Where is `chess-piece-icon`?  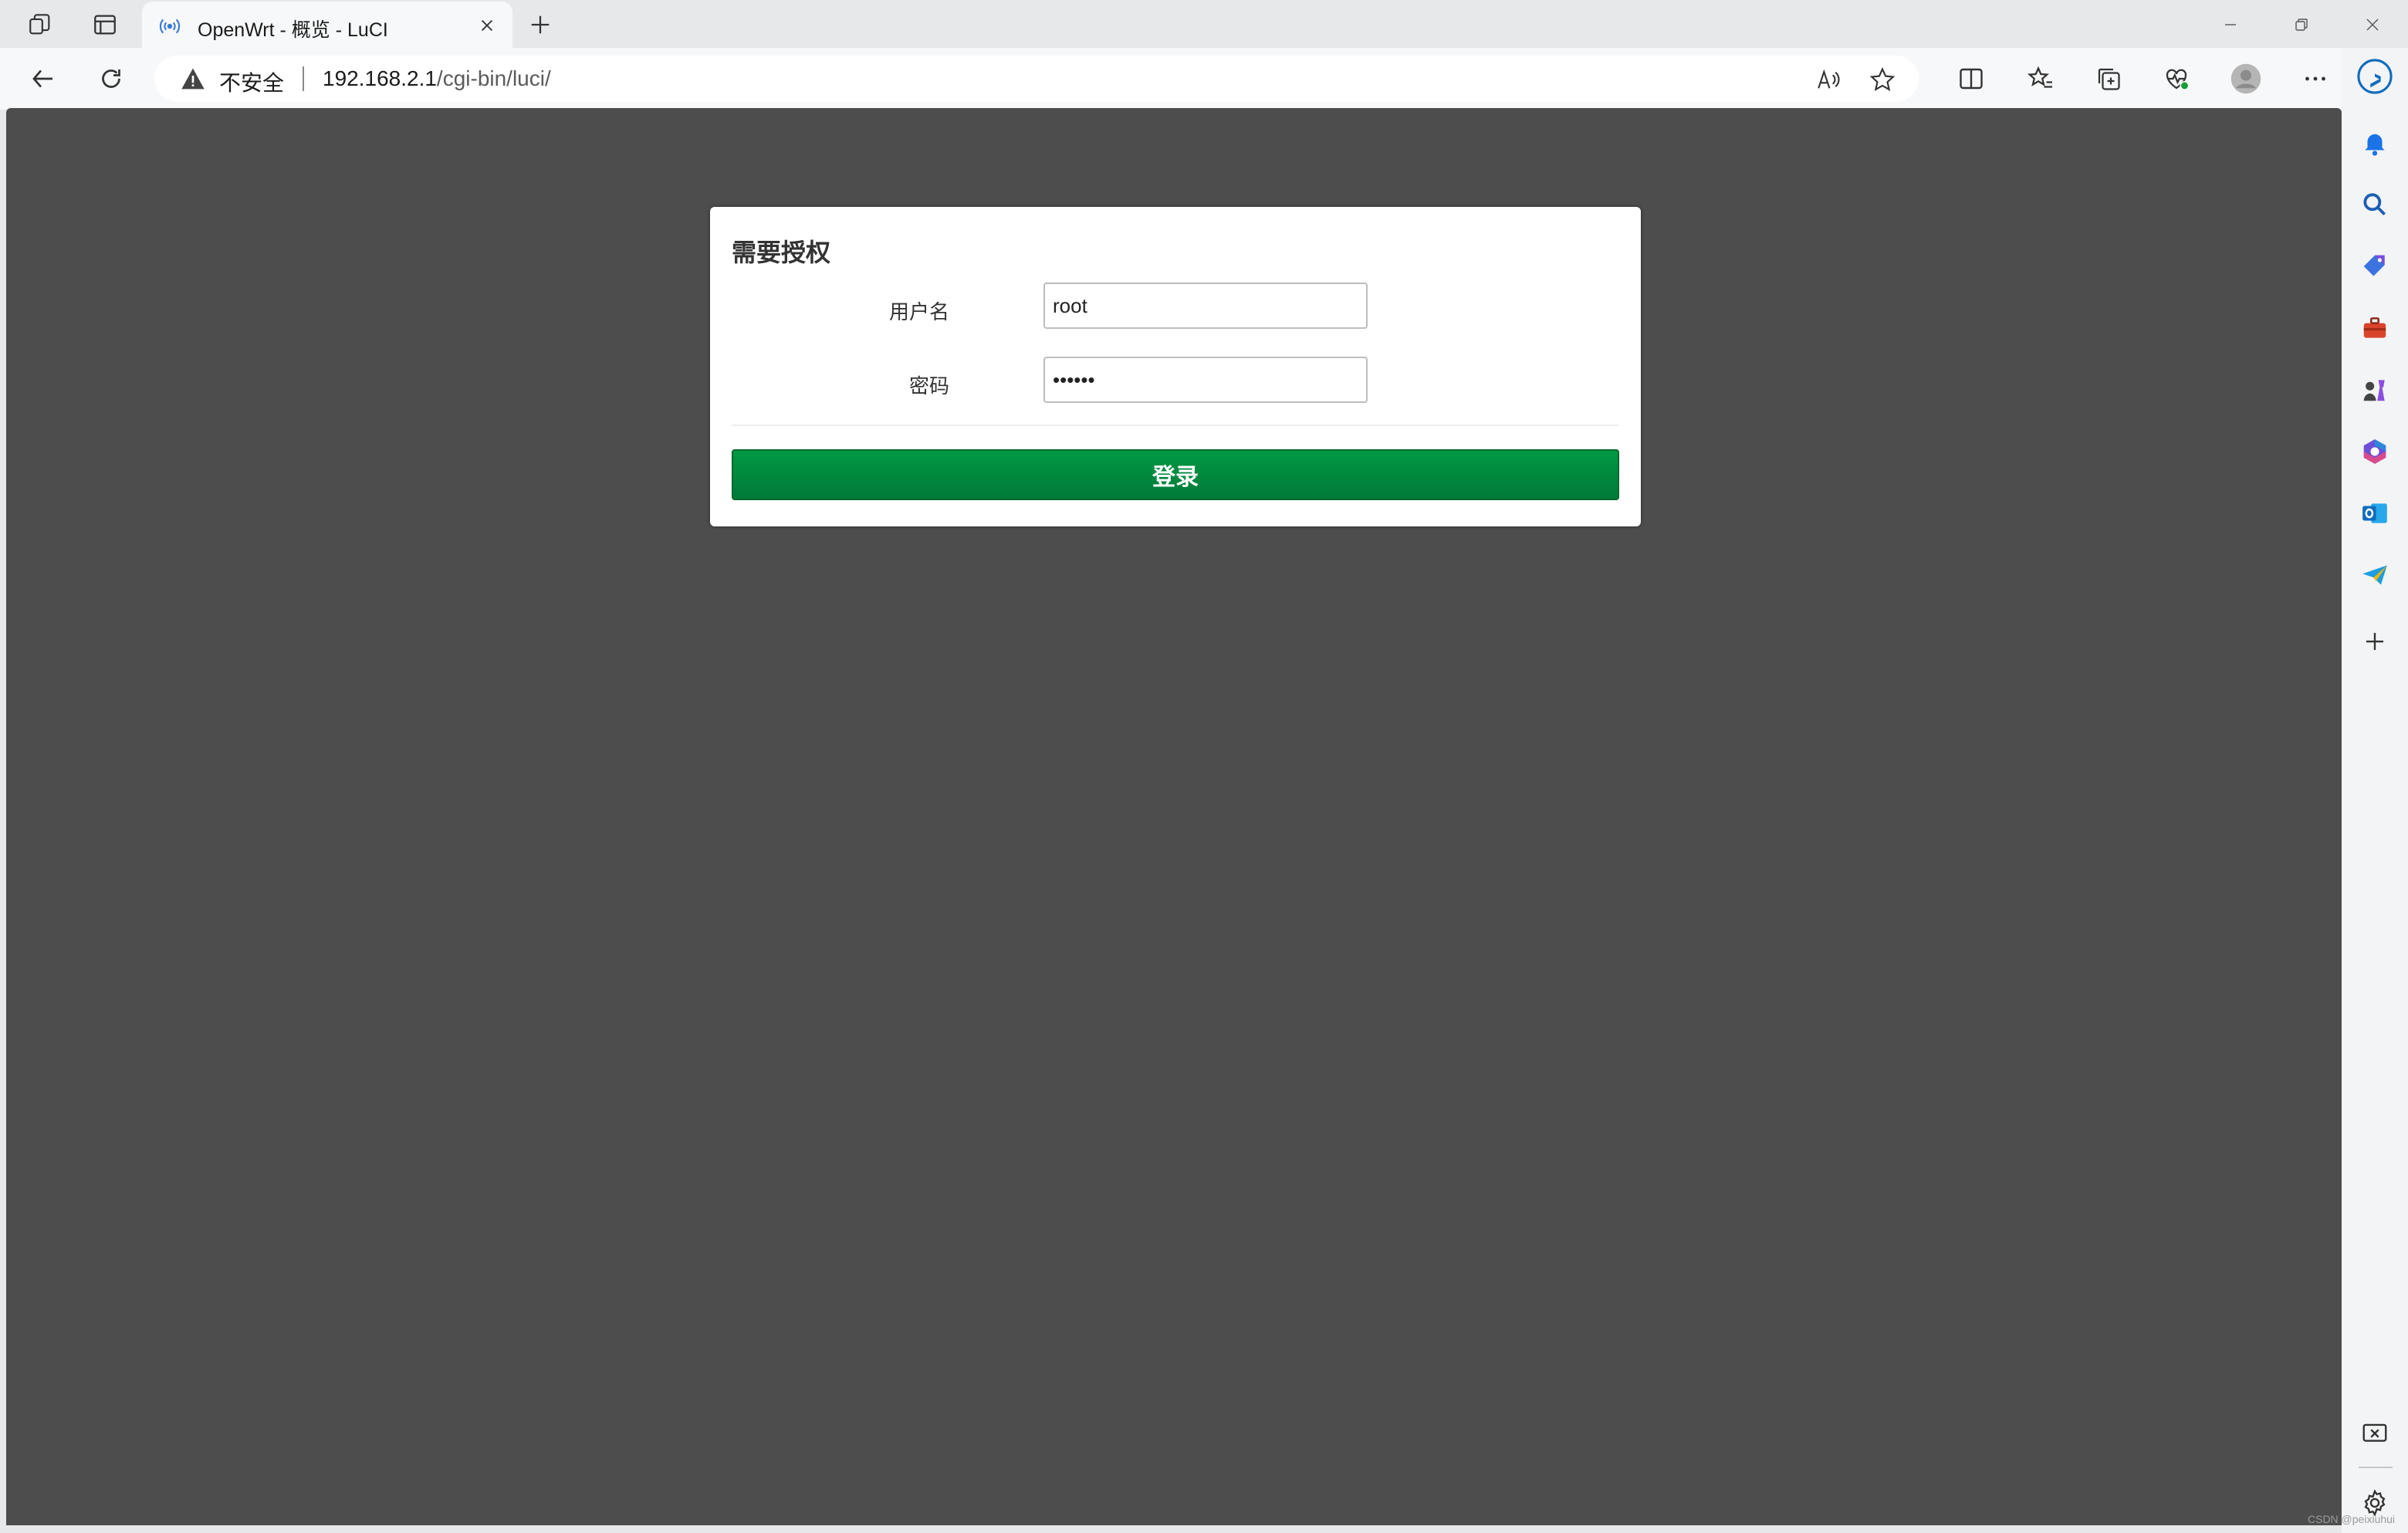 chess-piece-icon is located at coordinates (2374, 390).